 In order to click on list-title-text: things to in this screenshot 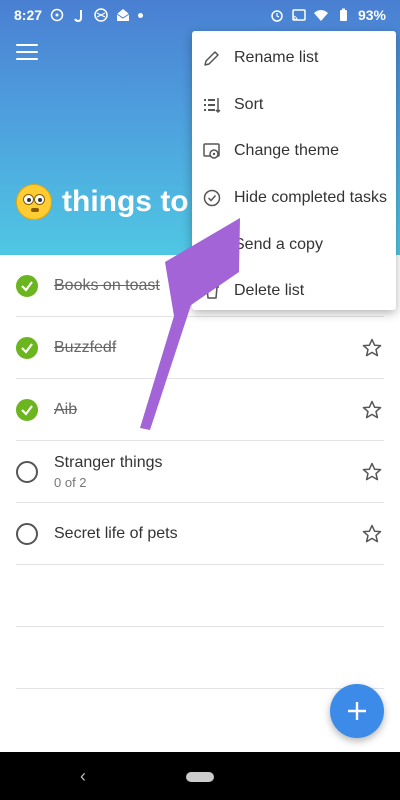, I will do `click(125, 201)`.